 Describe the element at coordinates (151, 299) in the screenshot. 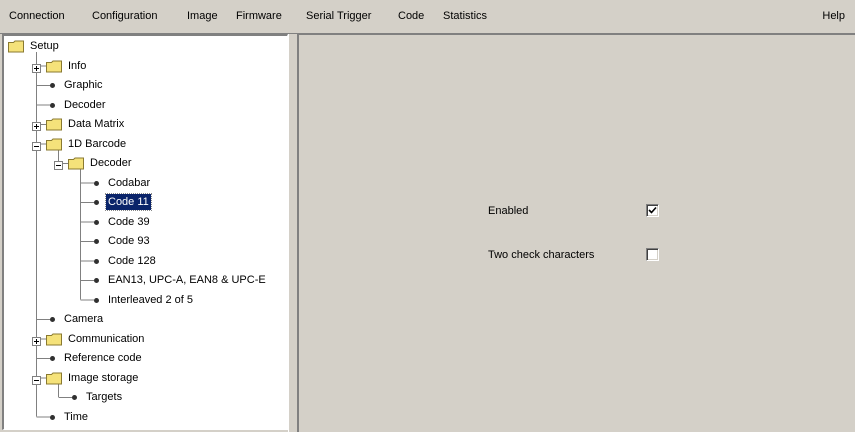

I see `tree-node-label: Interleaved 2 of 5` at that location.